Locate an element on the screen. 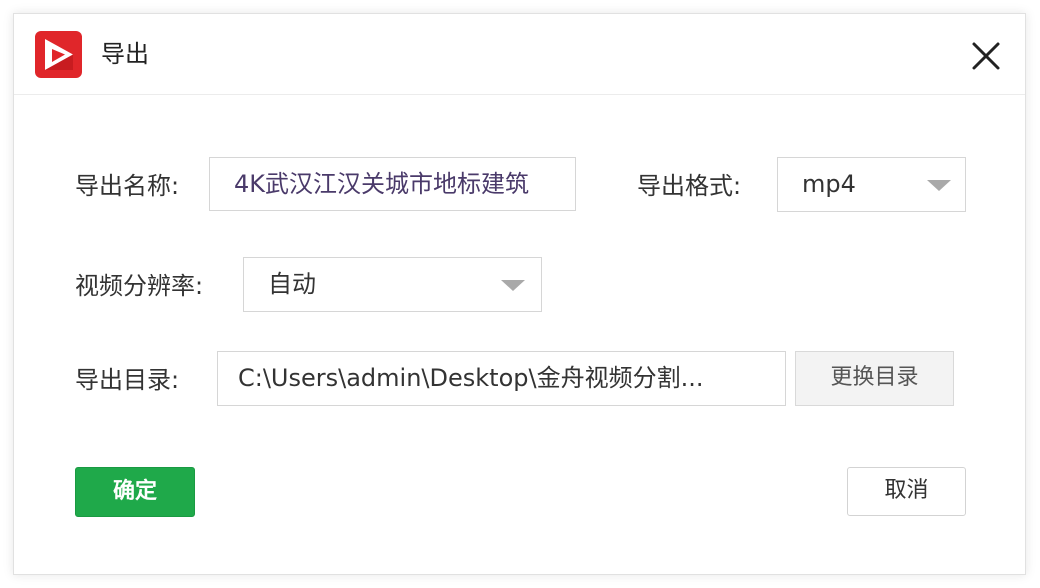  cancel-button: 取消 is located at coordinates (906, 491).